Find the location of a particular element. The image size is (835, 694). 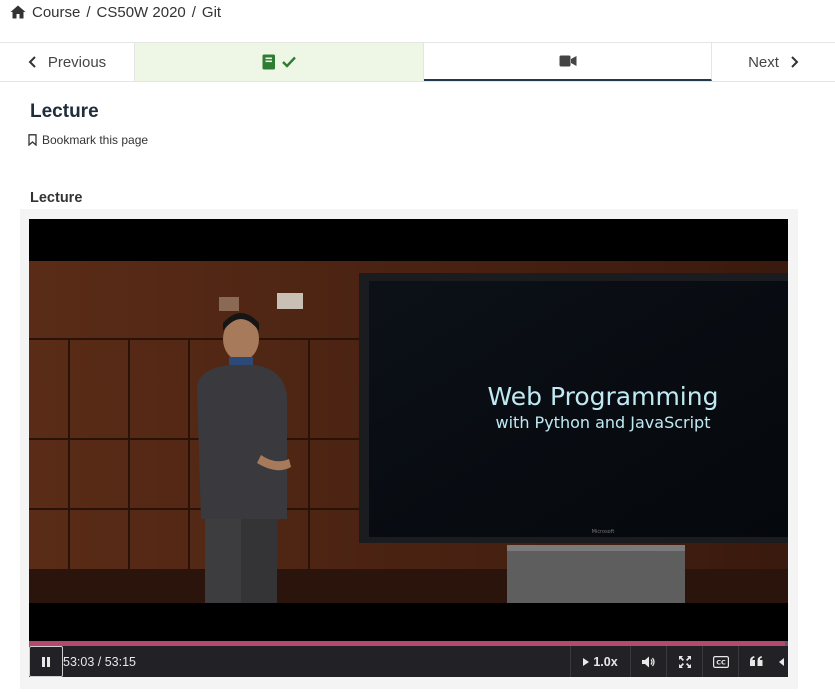

bookmark-button: Bookmark this page is located at coordinates (88, 140).